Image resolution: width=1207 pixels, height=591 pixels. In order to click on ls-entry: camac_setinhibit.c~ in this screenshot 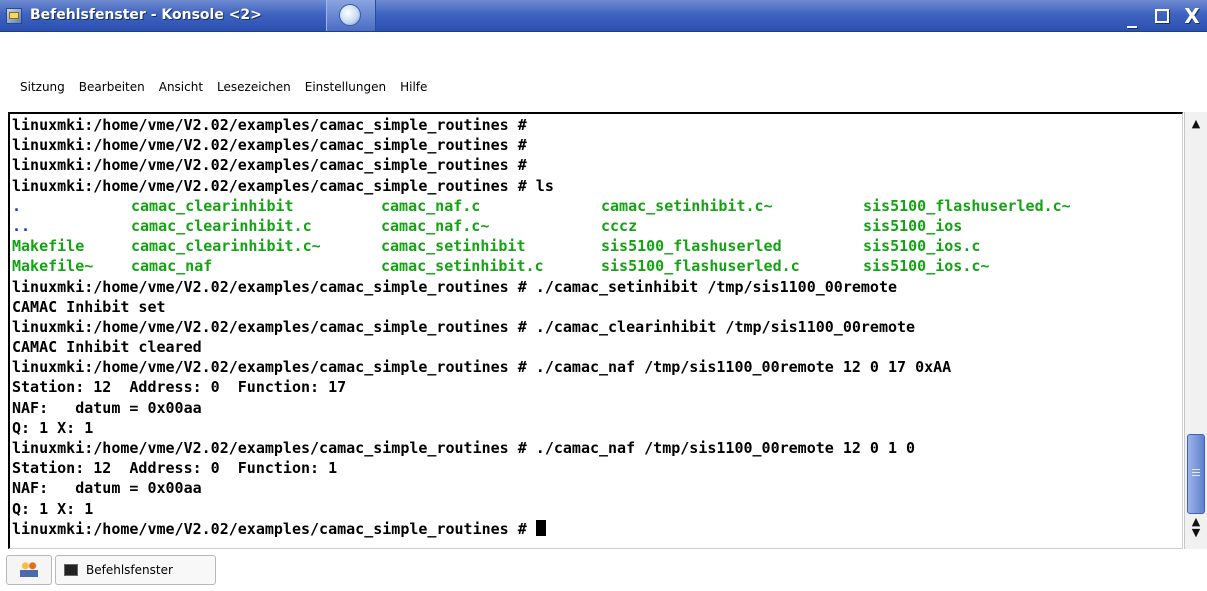, I will do `click(687, 205)`.